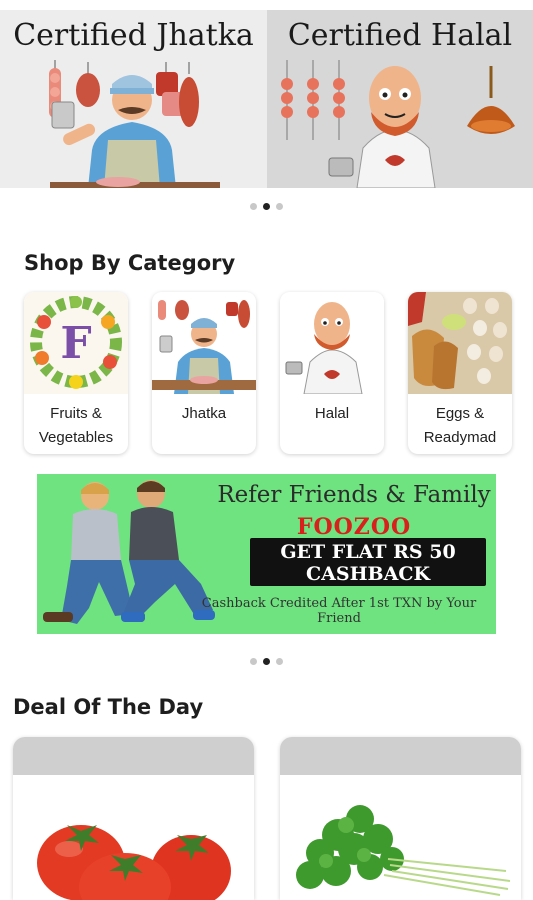  What do you see at coordinates (130, 263) in the screenshot?
I see `shop-by-category-heading: Shop By Category` at bounding box center [130, 263].